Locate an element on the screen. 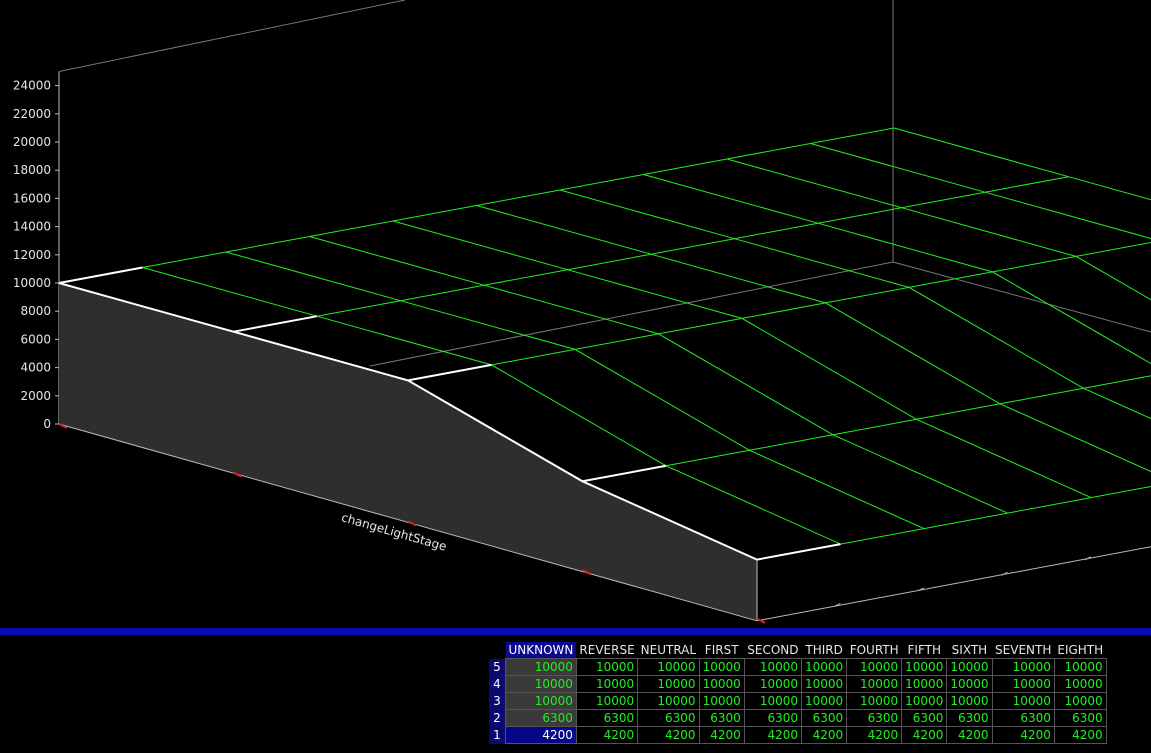 This screenshot has width=1151, height=753. z-tick-label: 6000 is located at coordinates (35, 339).